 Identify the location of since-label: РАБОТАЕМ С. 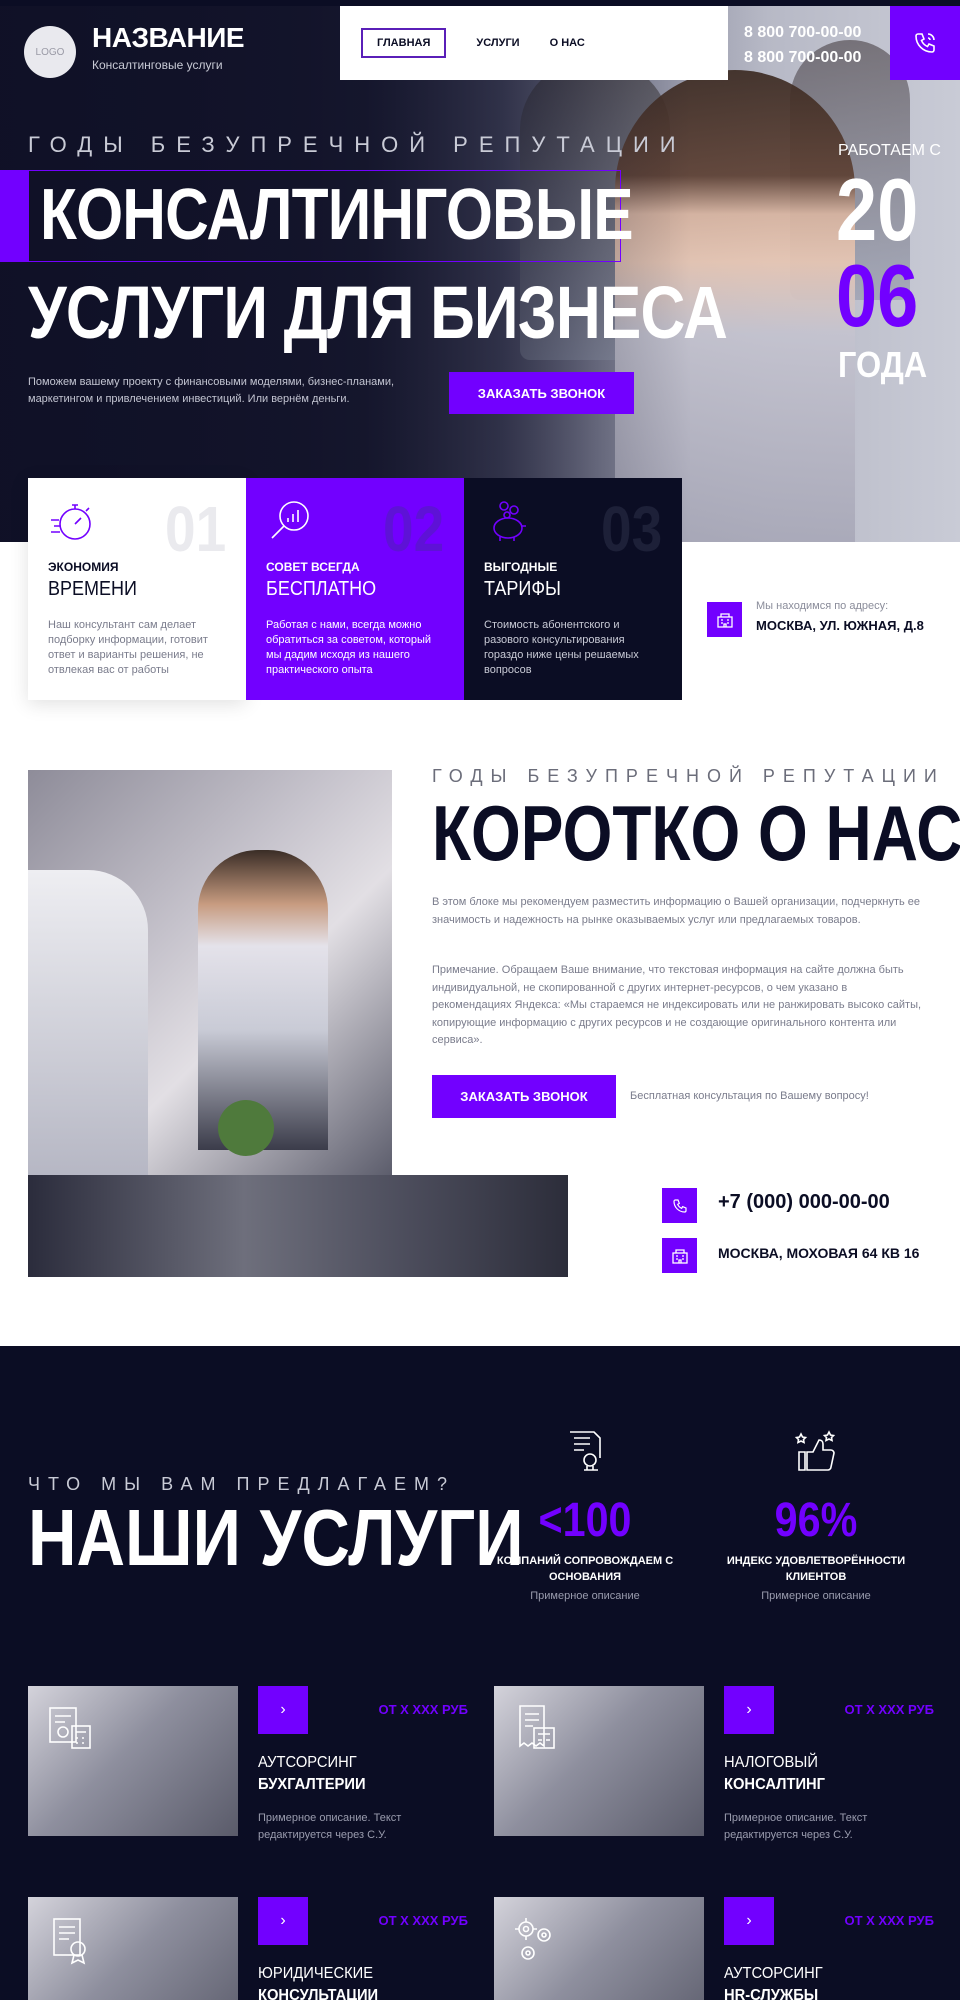
(889, 150).